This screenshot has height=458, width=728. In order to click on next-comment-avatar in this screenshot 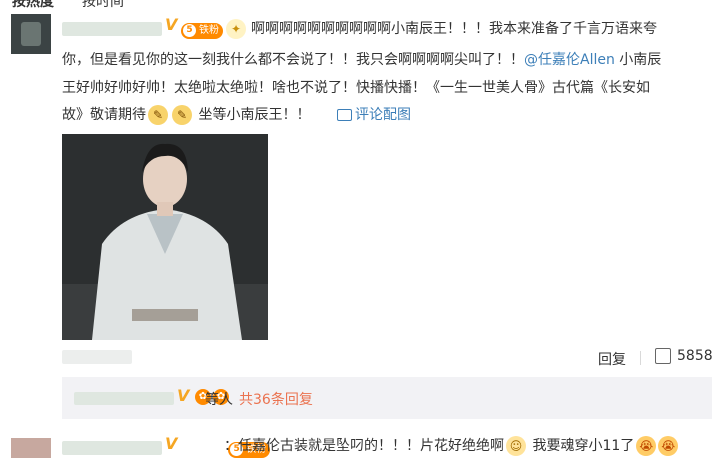, I will do `click(31, 448)`.